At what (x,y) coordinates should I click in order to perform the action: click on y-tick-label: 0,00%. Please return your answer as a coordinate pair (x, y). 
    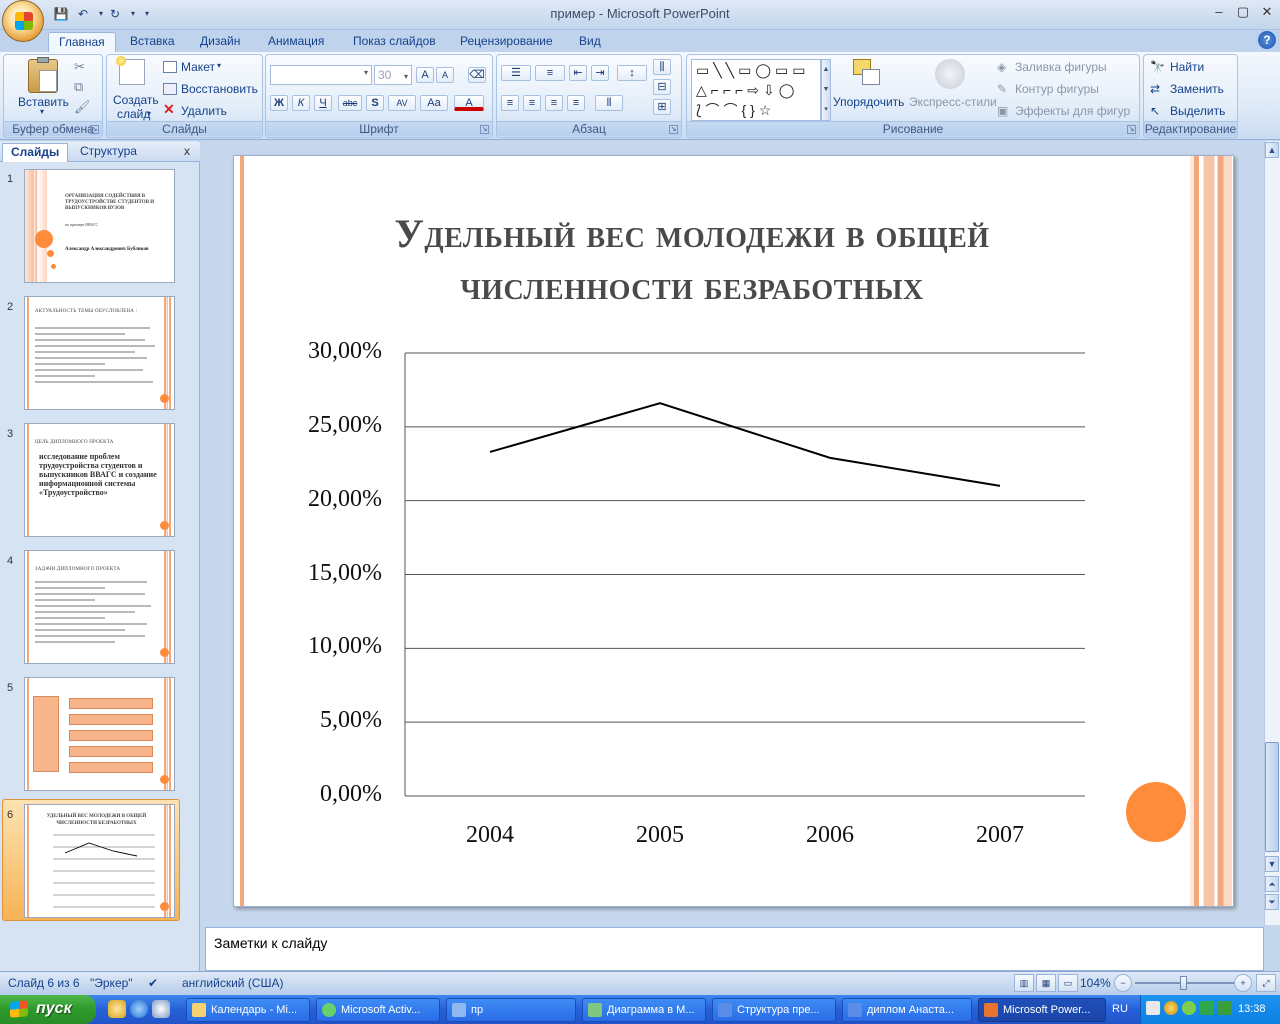
    Looking at the image, I should click on (351, 794).